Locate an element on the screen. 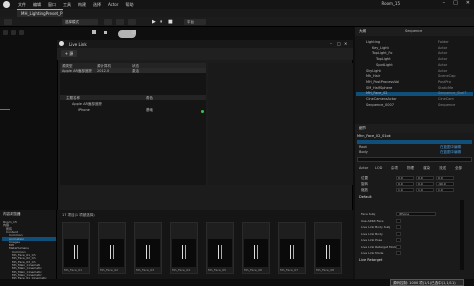 The height and width of the screenshot is (286, 474). save-icon is located at coordinates (8, 22).